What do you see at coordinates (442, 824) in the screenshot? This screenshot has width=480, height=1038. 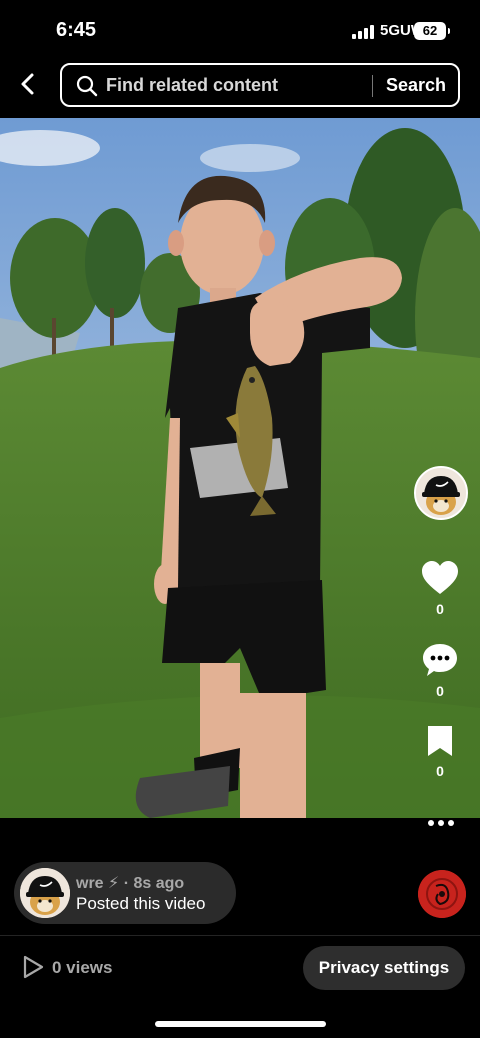 I see `more-dots-icon` at bounding box center [442, 824].